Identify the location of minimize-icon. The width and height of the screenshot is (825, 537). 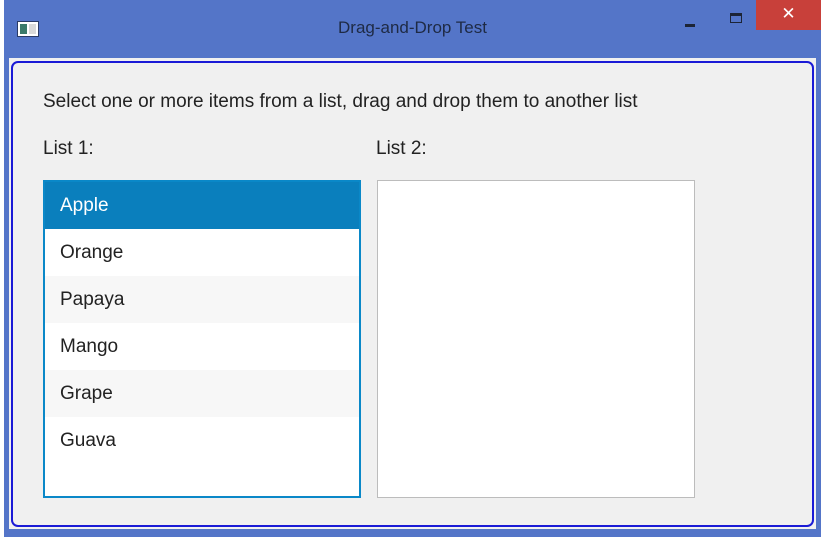
(690, 25).